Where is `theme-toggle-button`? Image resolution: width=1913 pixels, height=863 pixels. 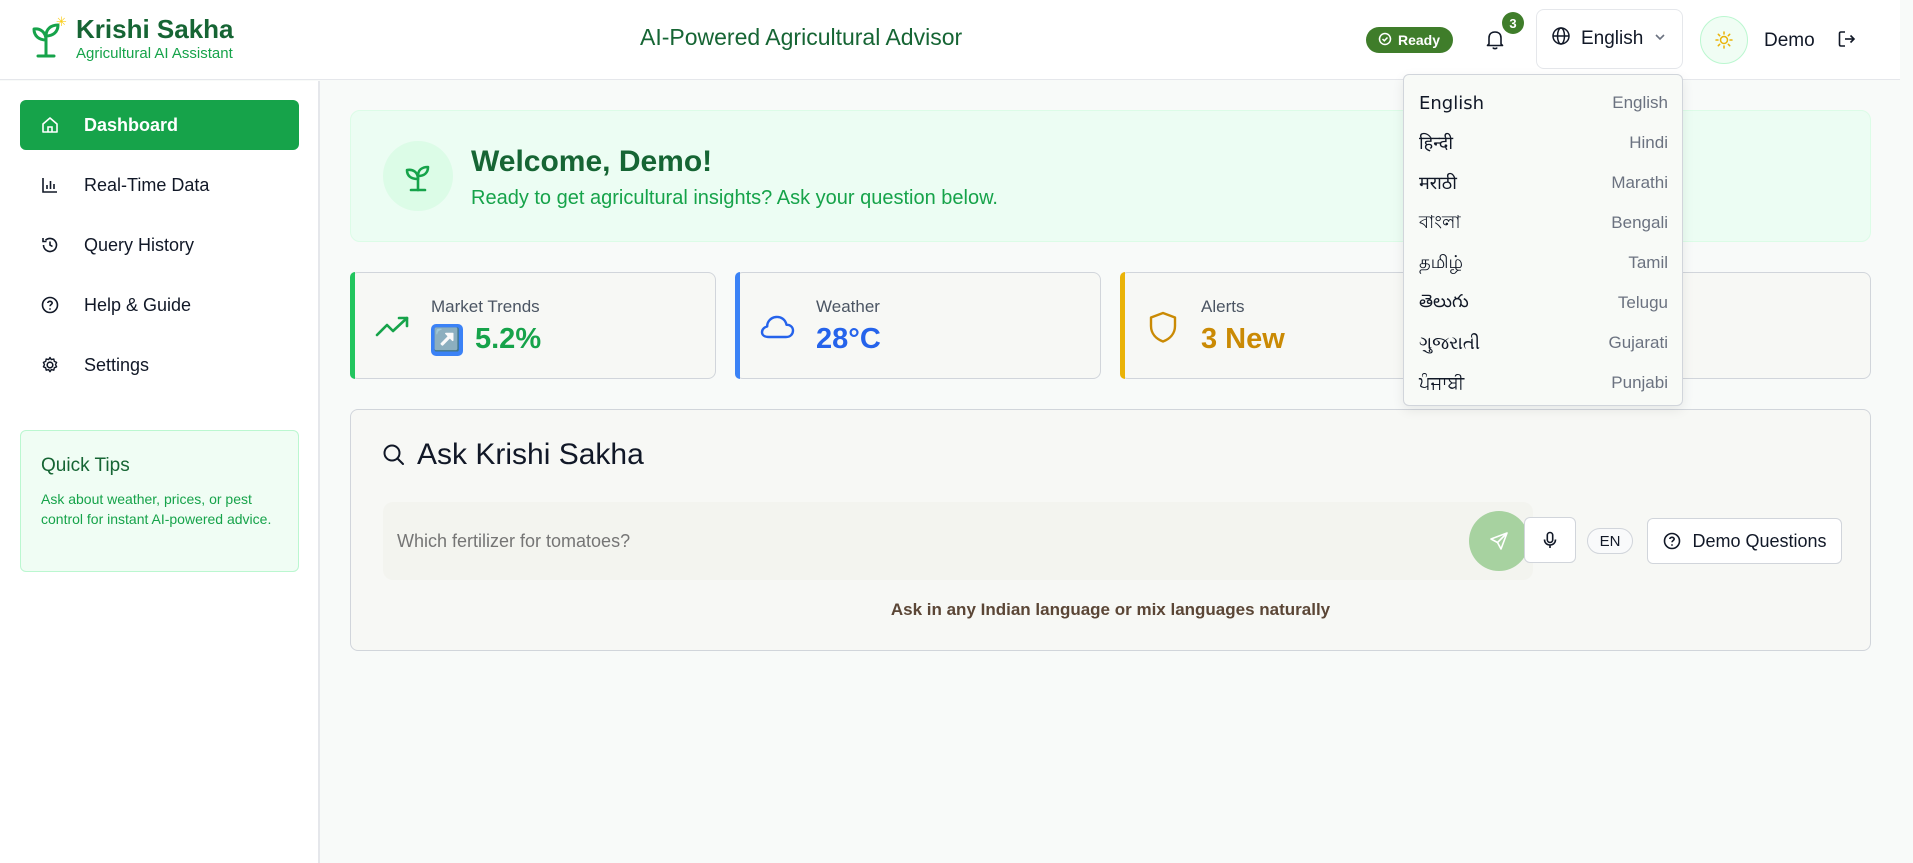 theme-toggle-button is located at coordinates (1724, 40).